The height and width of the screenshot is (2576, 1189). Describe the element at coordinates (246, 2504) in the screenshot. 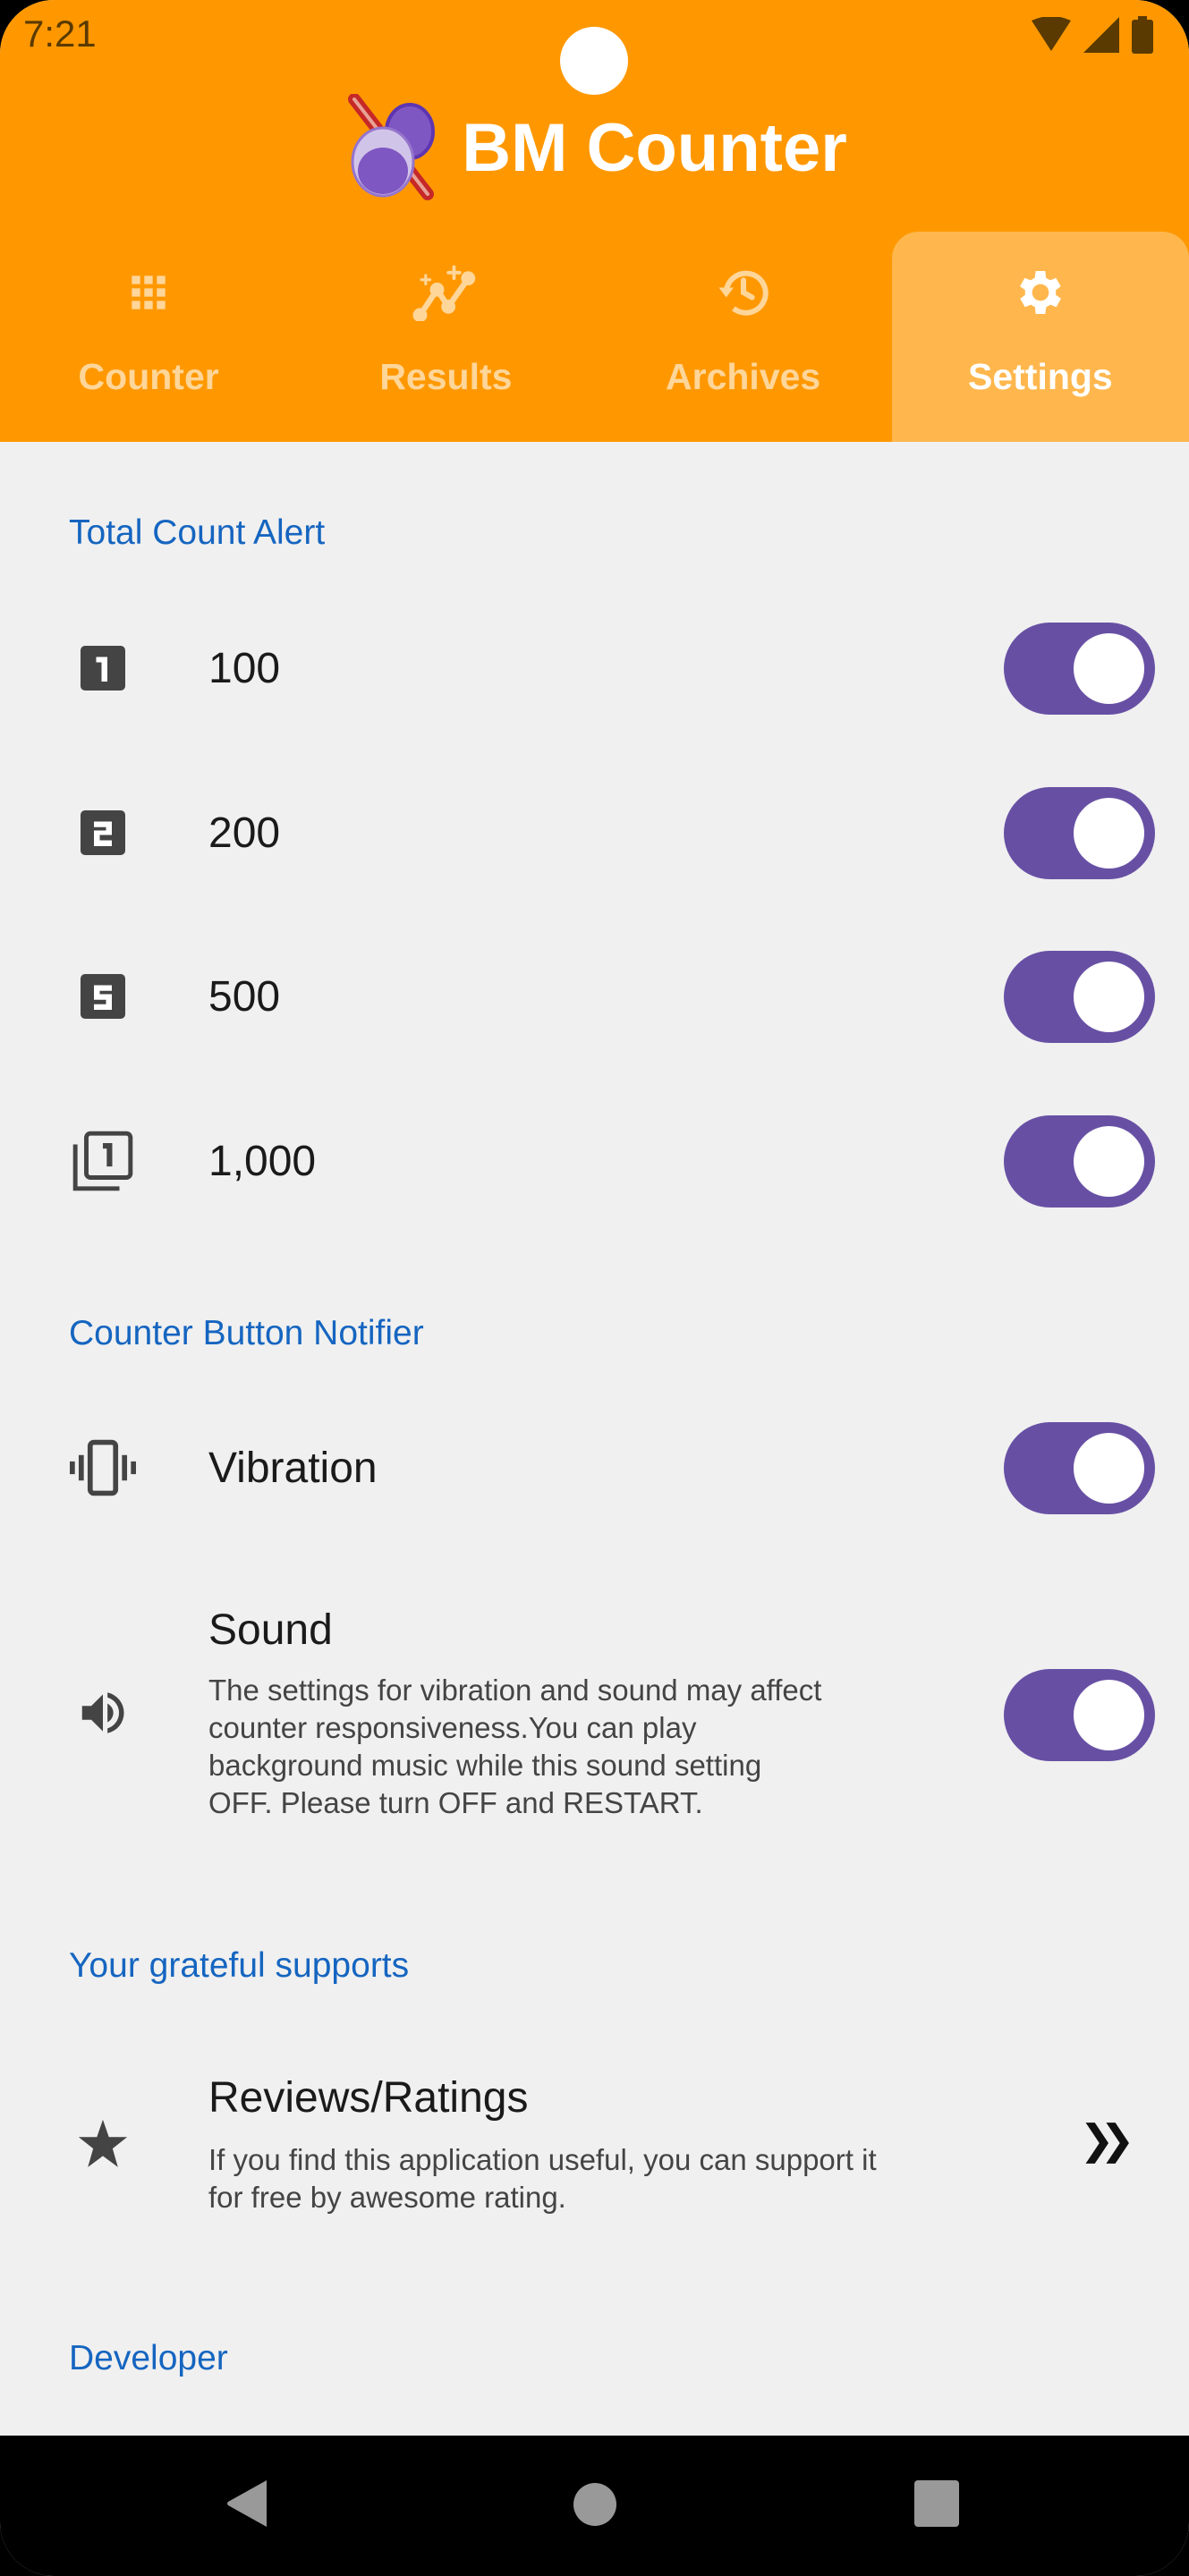

I see `back-button` at that location.